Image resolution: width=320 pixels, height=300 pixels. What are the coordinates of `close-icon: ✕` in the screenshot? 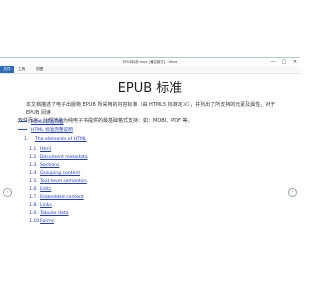 It's located at (295, 62).